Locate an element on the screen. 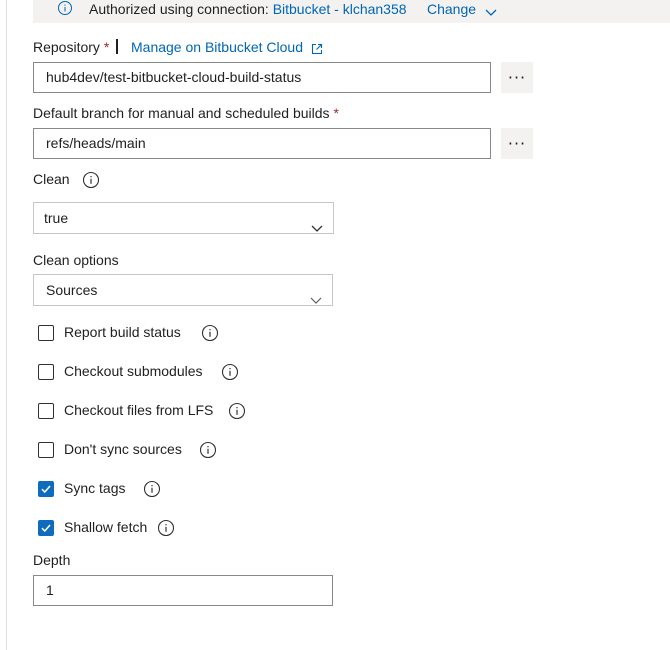 Image resolution: width=670 pixels, height=650 pixels. left-divider is located at coordinates (6, 325).